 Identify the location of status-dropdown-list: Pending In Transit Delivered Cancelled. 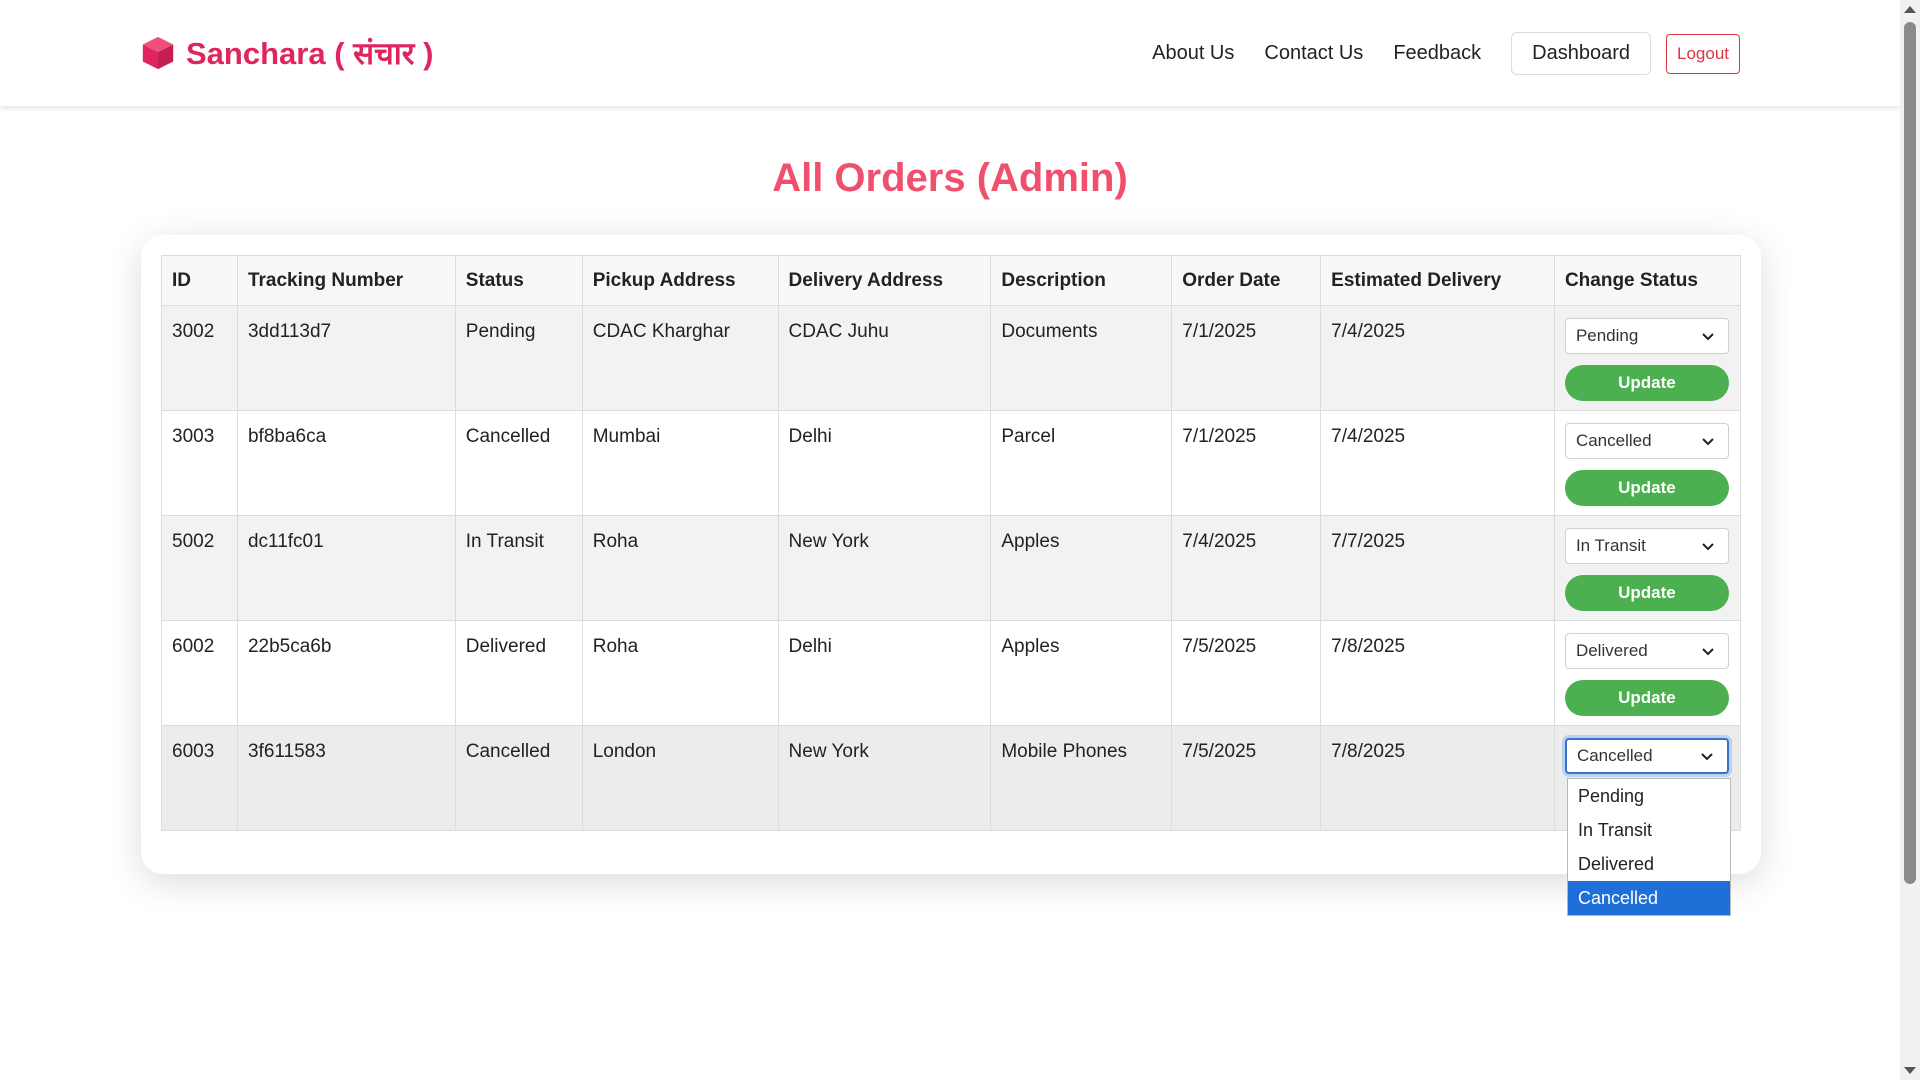
(1649, 847).